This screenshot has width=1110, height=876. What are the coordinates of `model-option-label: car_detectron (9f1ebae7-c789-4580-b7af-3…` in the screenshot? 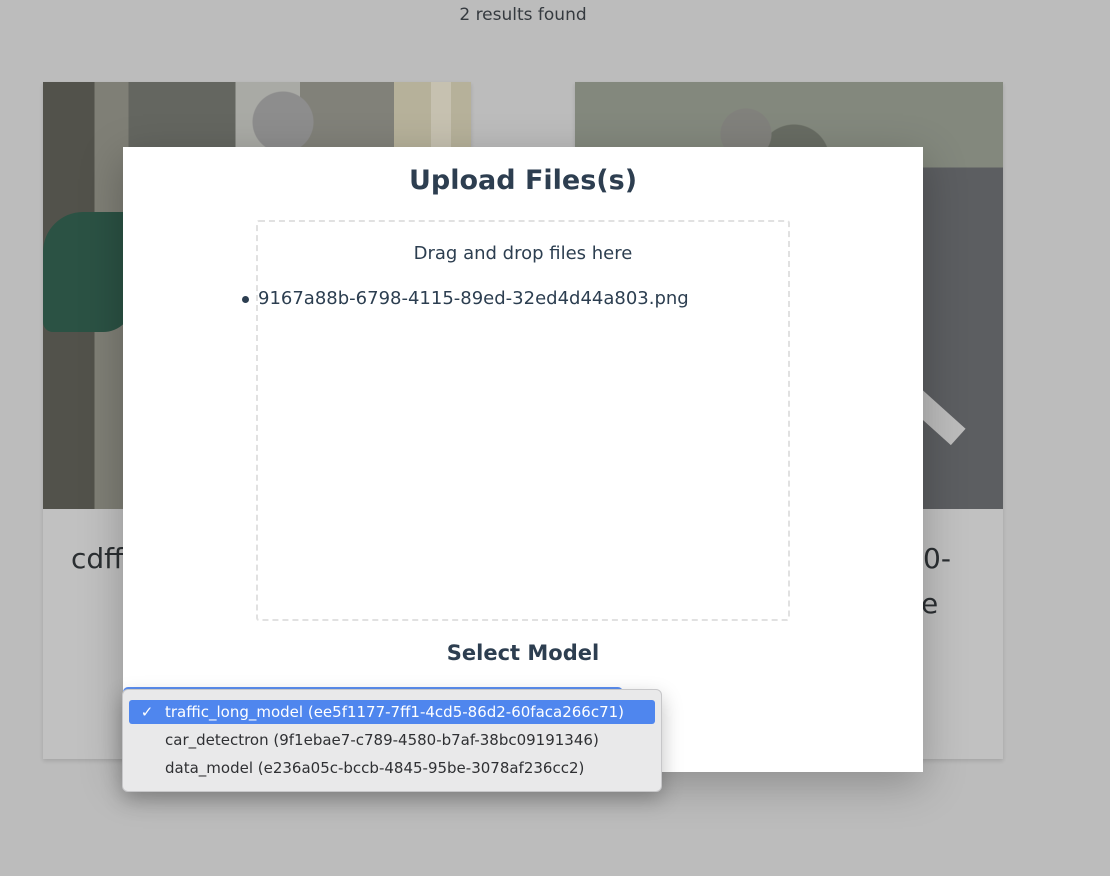 It's located at (382, 740).